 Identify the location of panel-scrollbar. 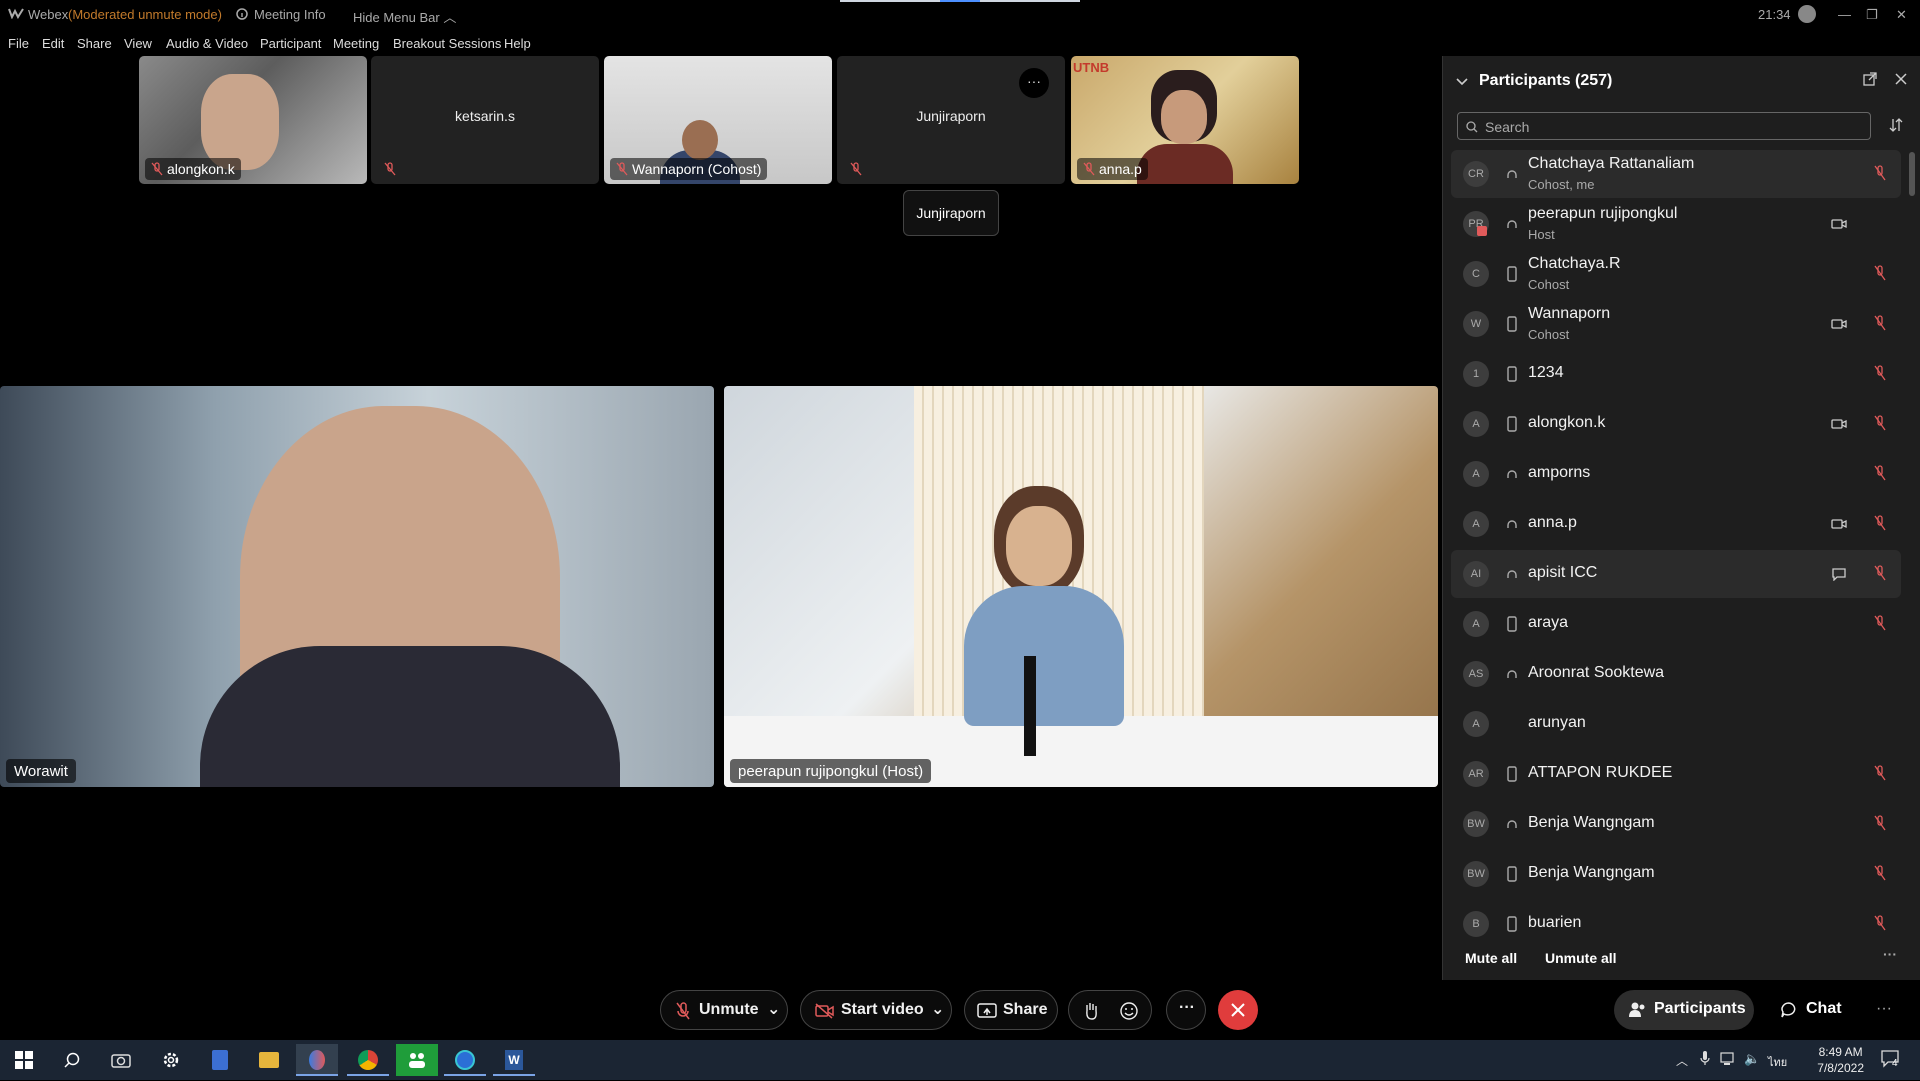
(1912, 174).